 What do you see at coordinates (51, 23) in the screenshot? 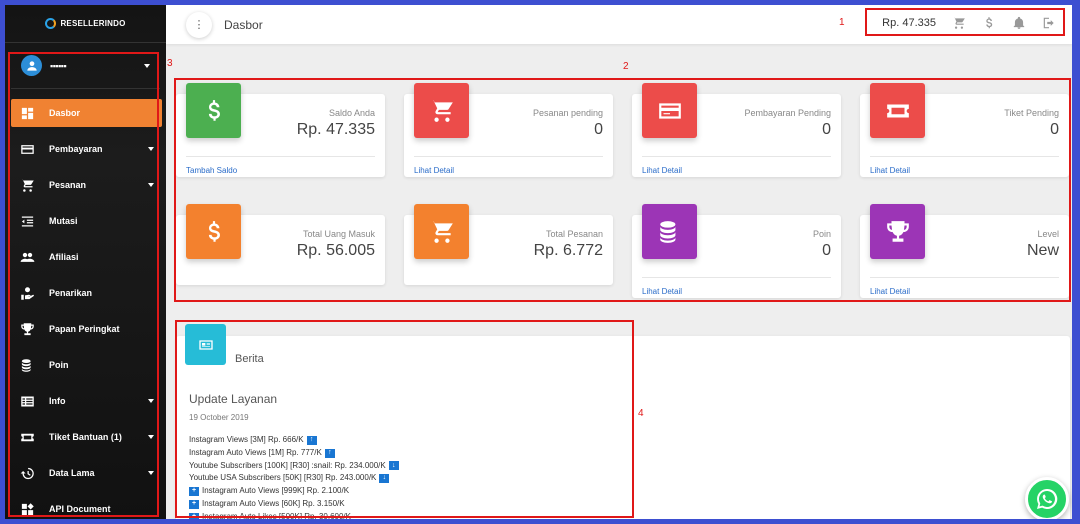
I see `brand-logo-icon` at bounding box center [51, 23].